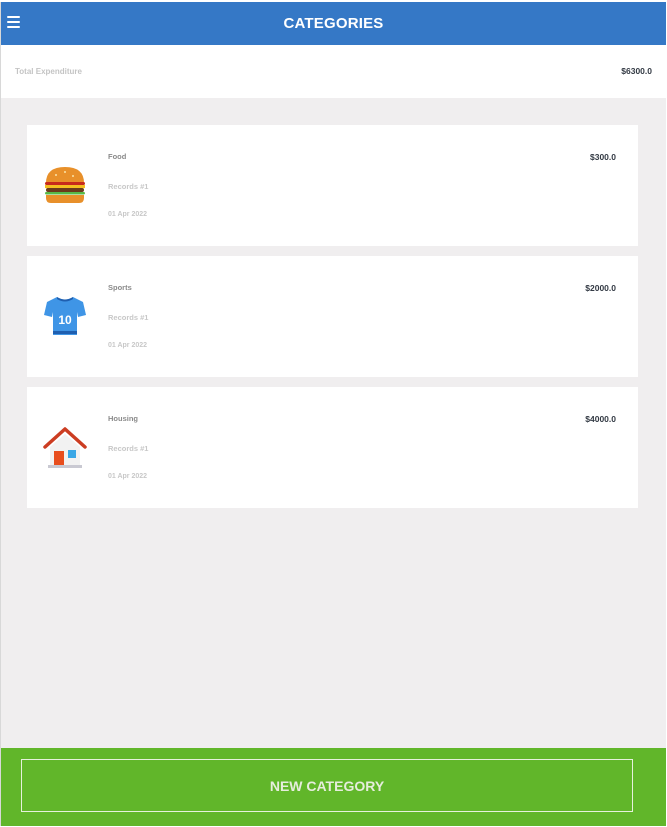 The height and width of the screenshot is (827, 667). Describe the element at coordinates (65, 447) in the screenshot. I see `house-icon` at that location.